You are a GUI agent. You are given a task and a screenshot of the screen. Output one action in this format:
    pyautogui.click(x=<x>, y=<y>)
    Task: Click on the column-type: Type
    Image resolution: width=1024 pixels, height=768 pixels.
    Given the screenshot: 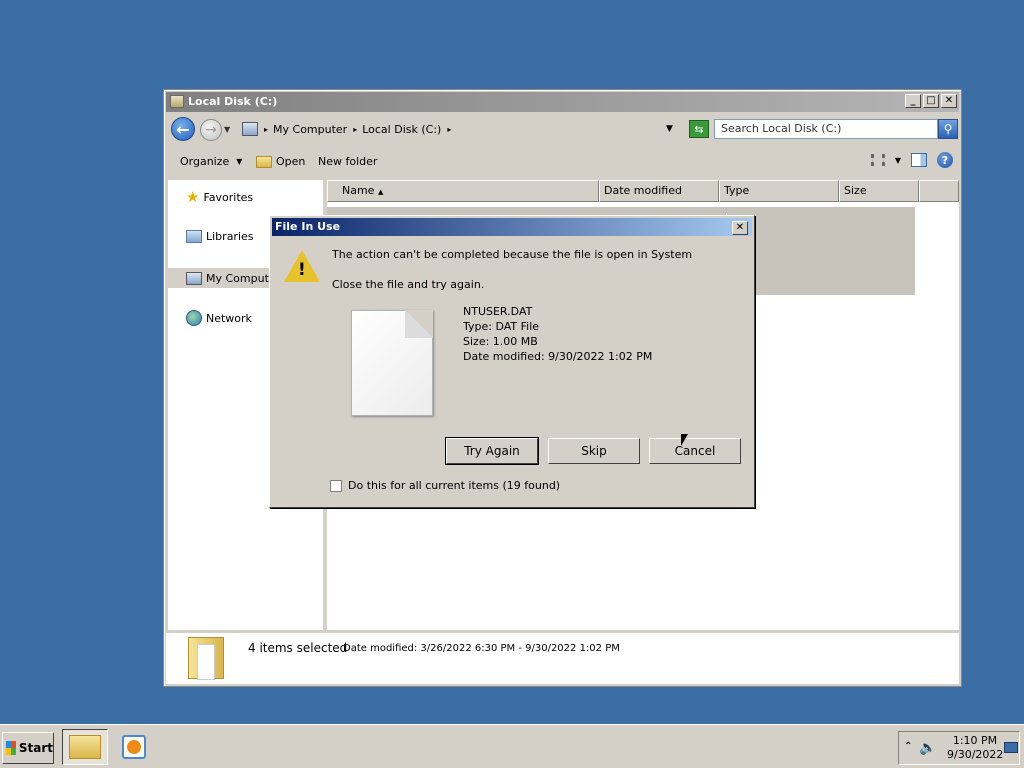 What is the action you would take?
    pyautogui.click(x=779, y=191)
    